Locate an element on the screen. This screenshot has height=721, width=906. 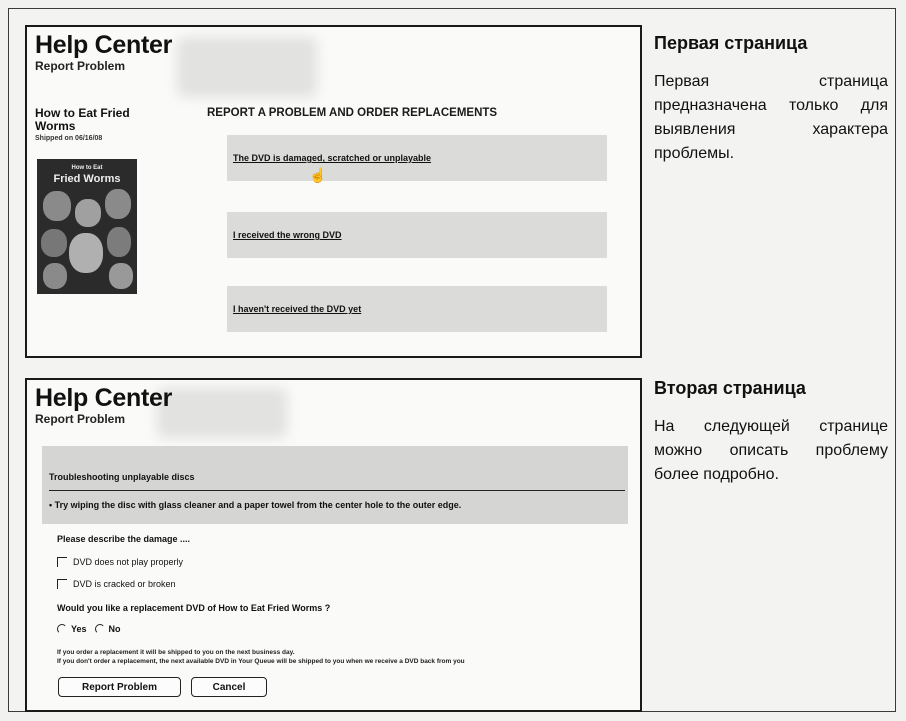
movie-title: How to Eat Fried Worms is located at coordinates (82, 119).